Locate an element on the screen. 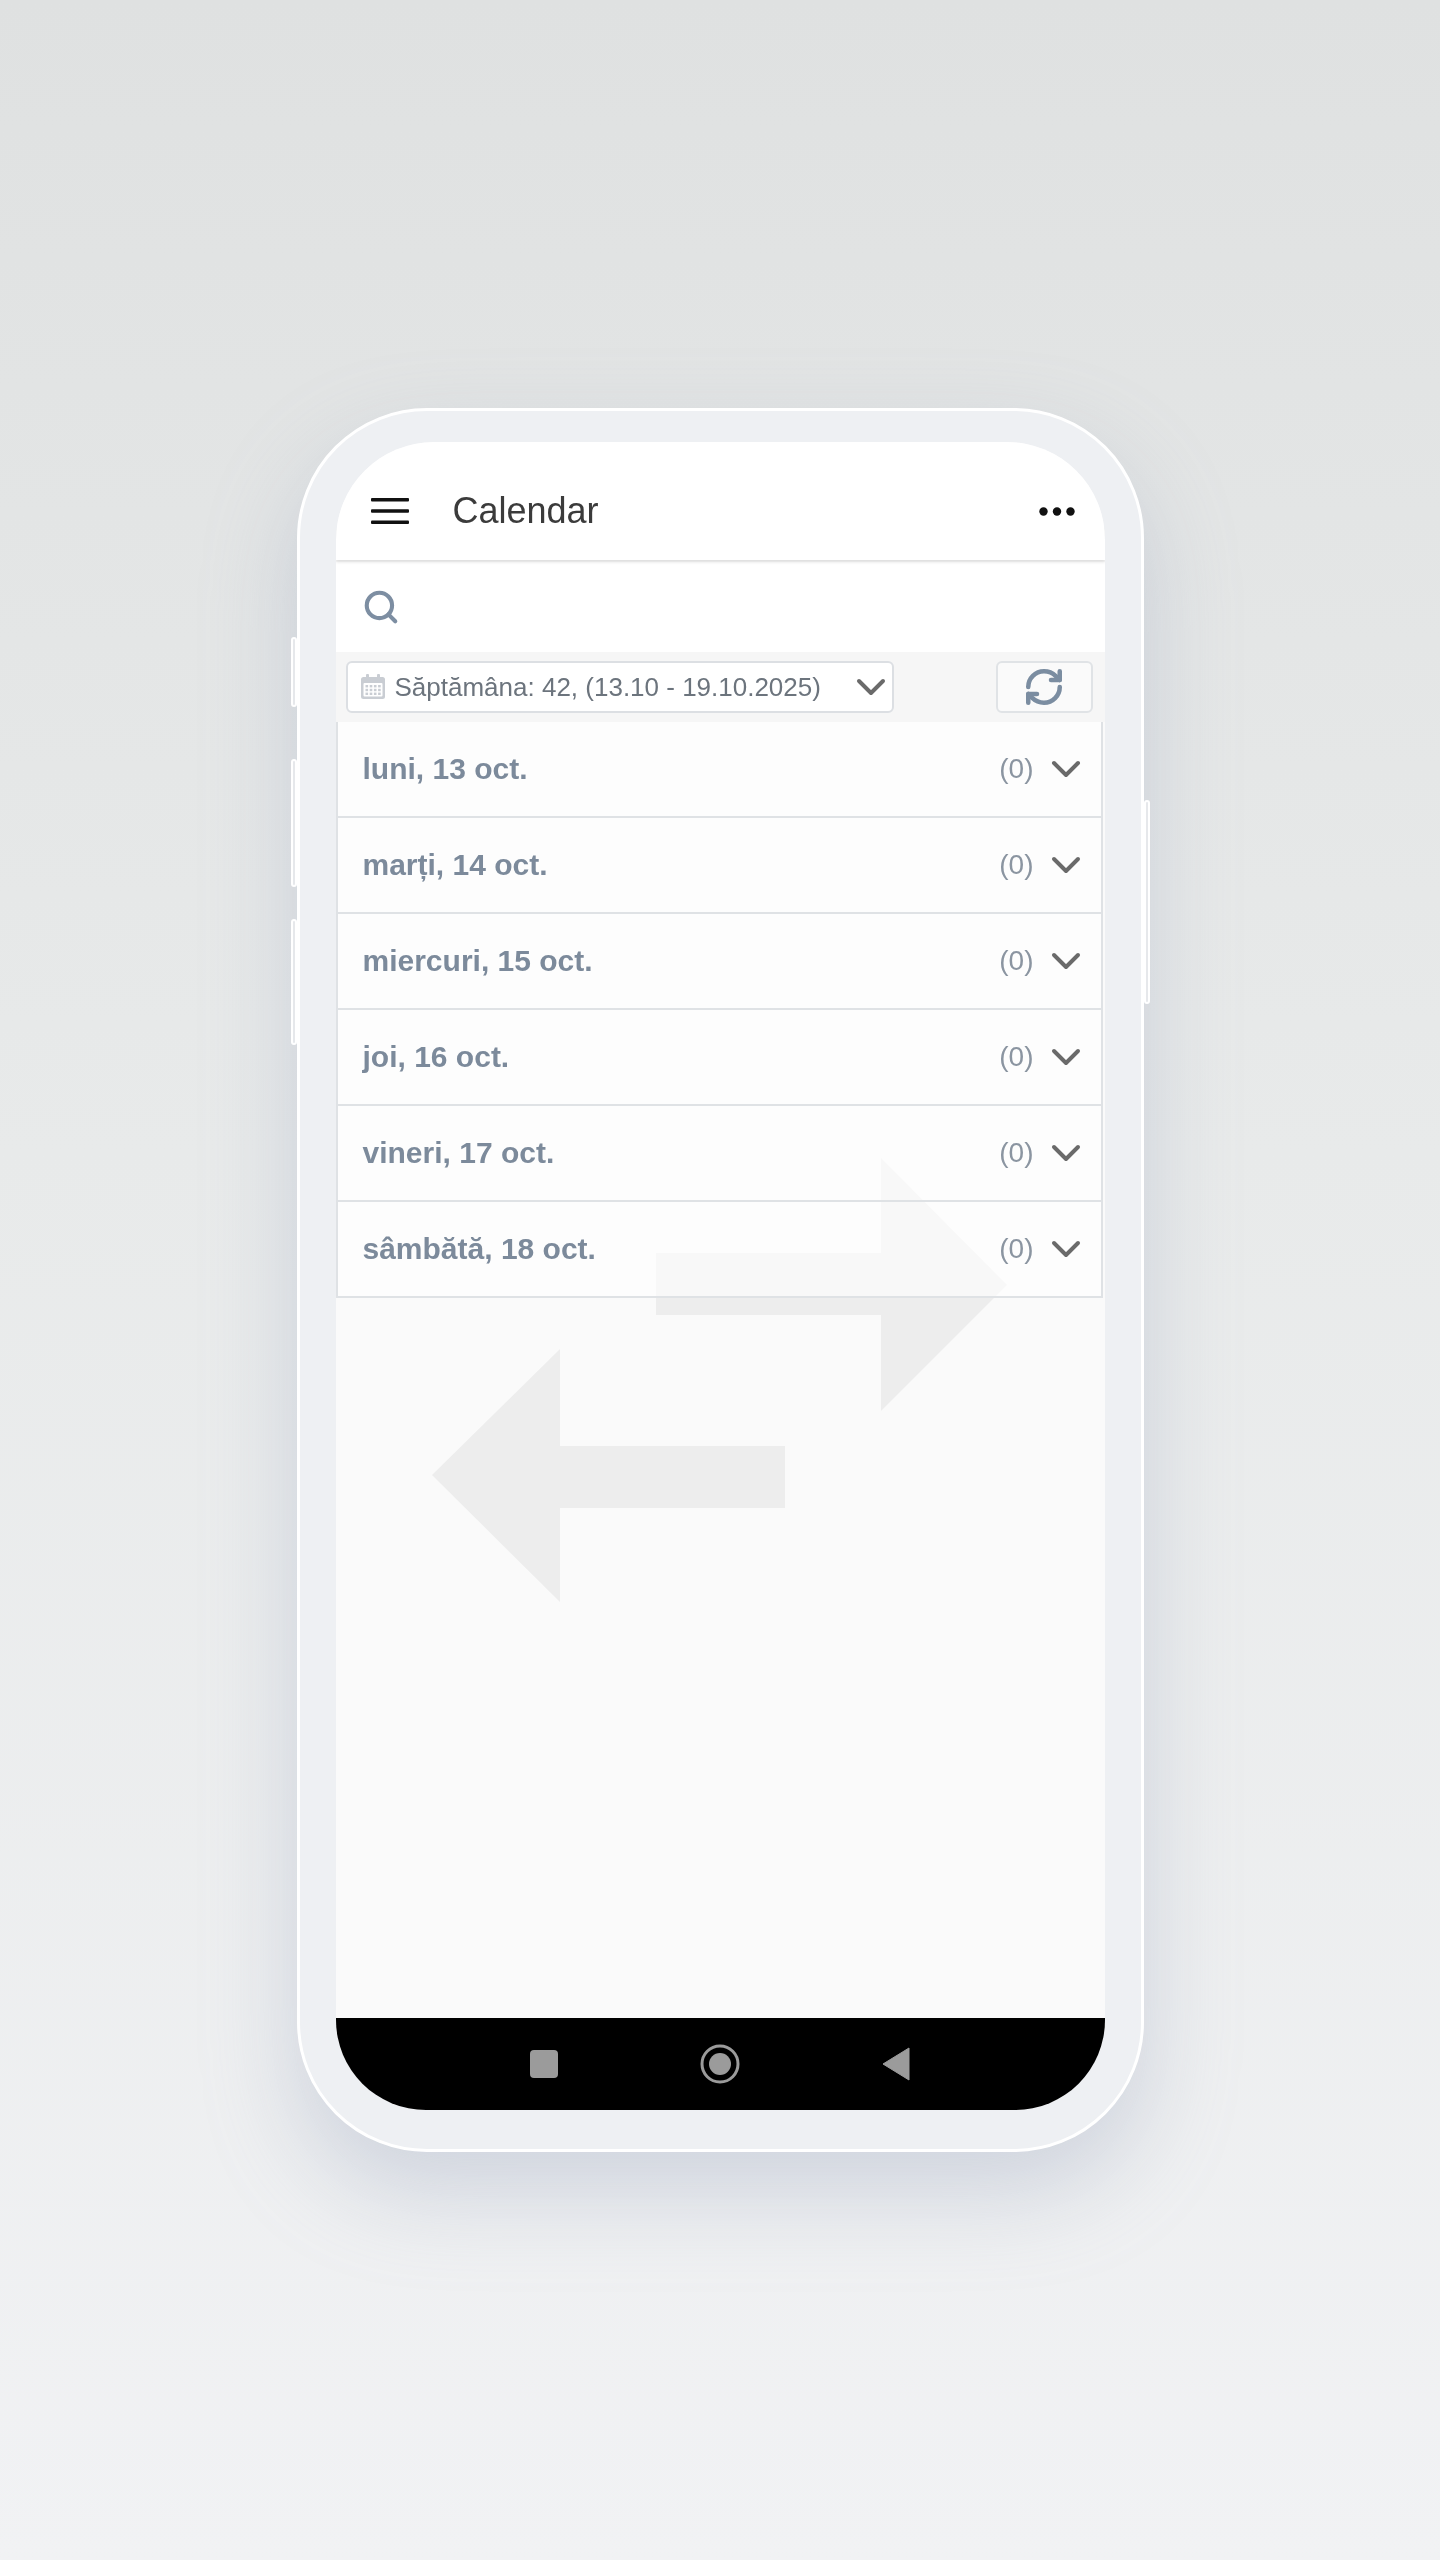 The width and height of the screenshot is (1440, 2560). refresh-button is located at coordinates (1044, 687).